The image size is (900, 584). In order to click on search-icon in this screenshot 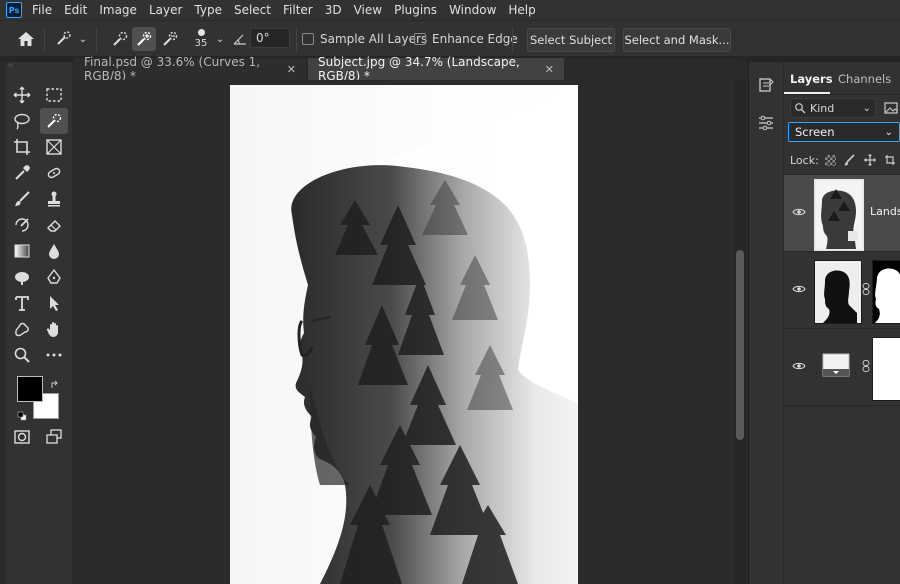, I will do `click(800, 108)`.